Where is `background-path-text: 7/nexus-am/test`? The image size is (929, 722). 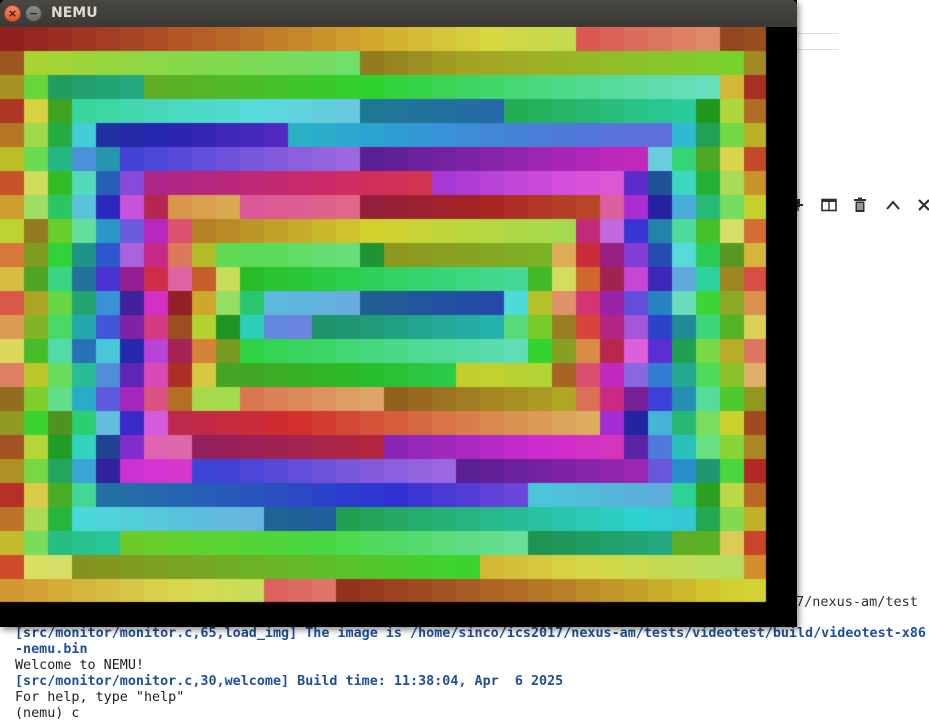 background-path-text: 7/nexus-am/test is located at coordinates (857, 602).